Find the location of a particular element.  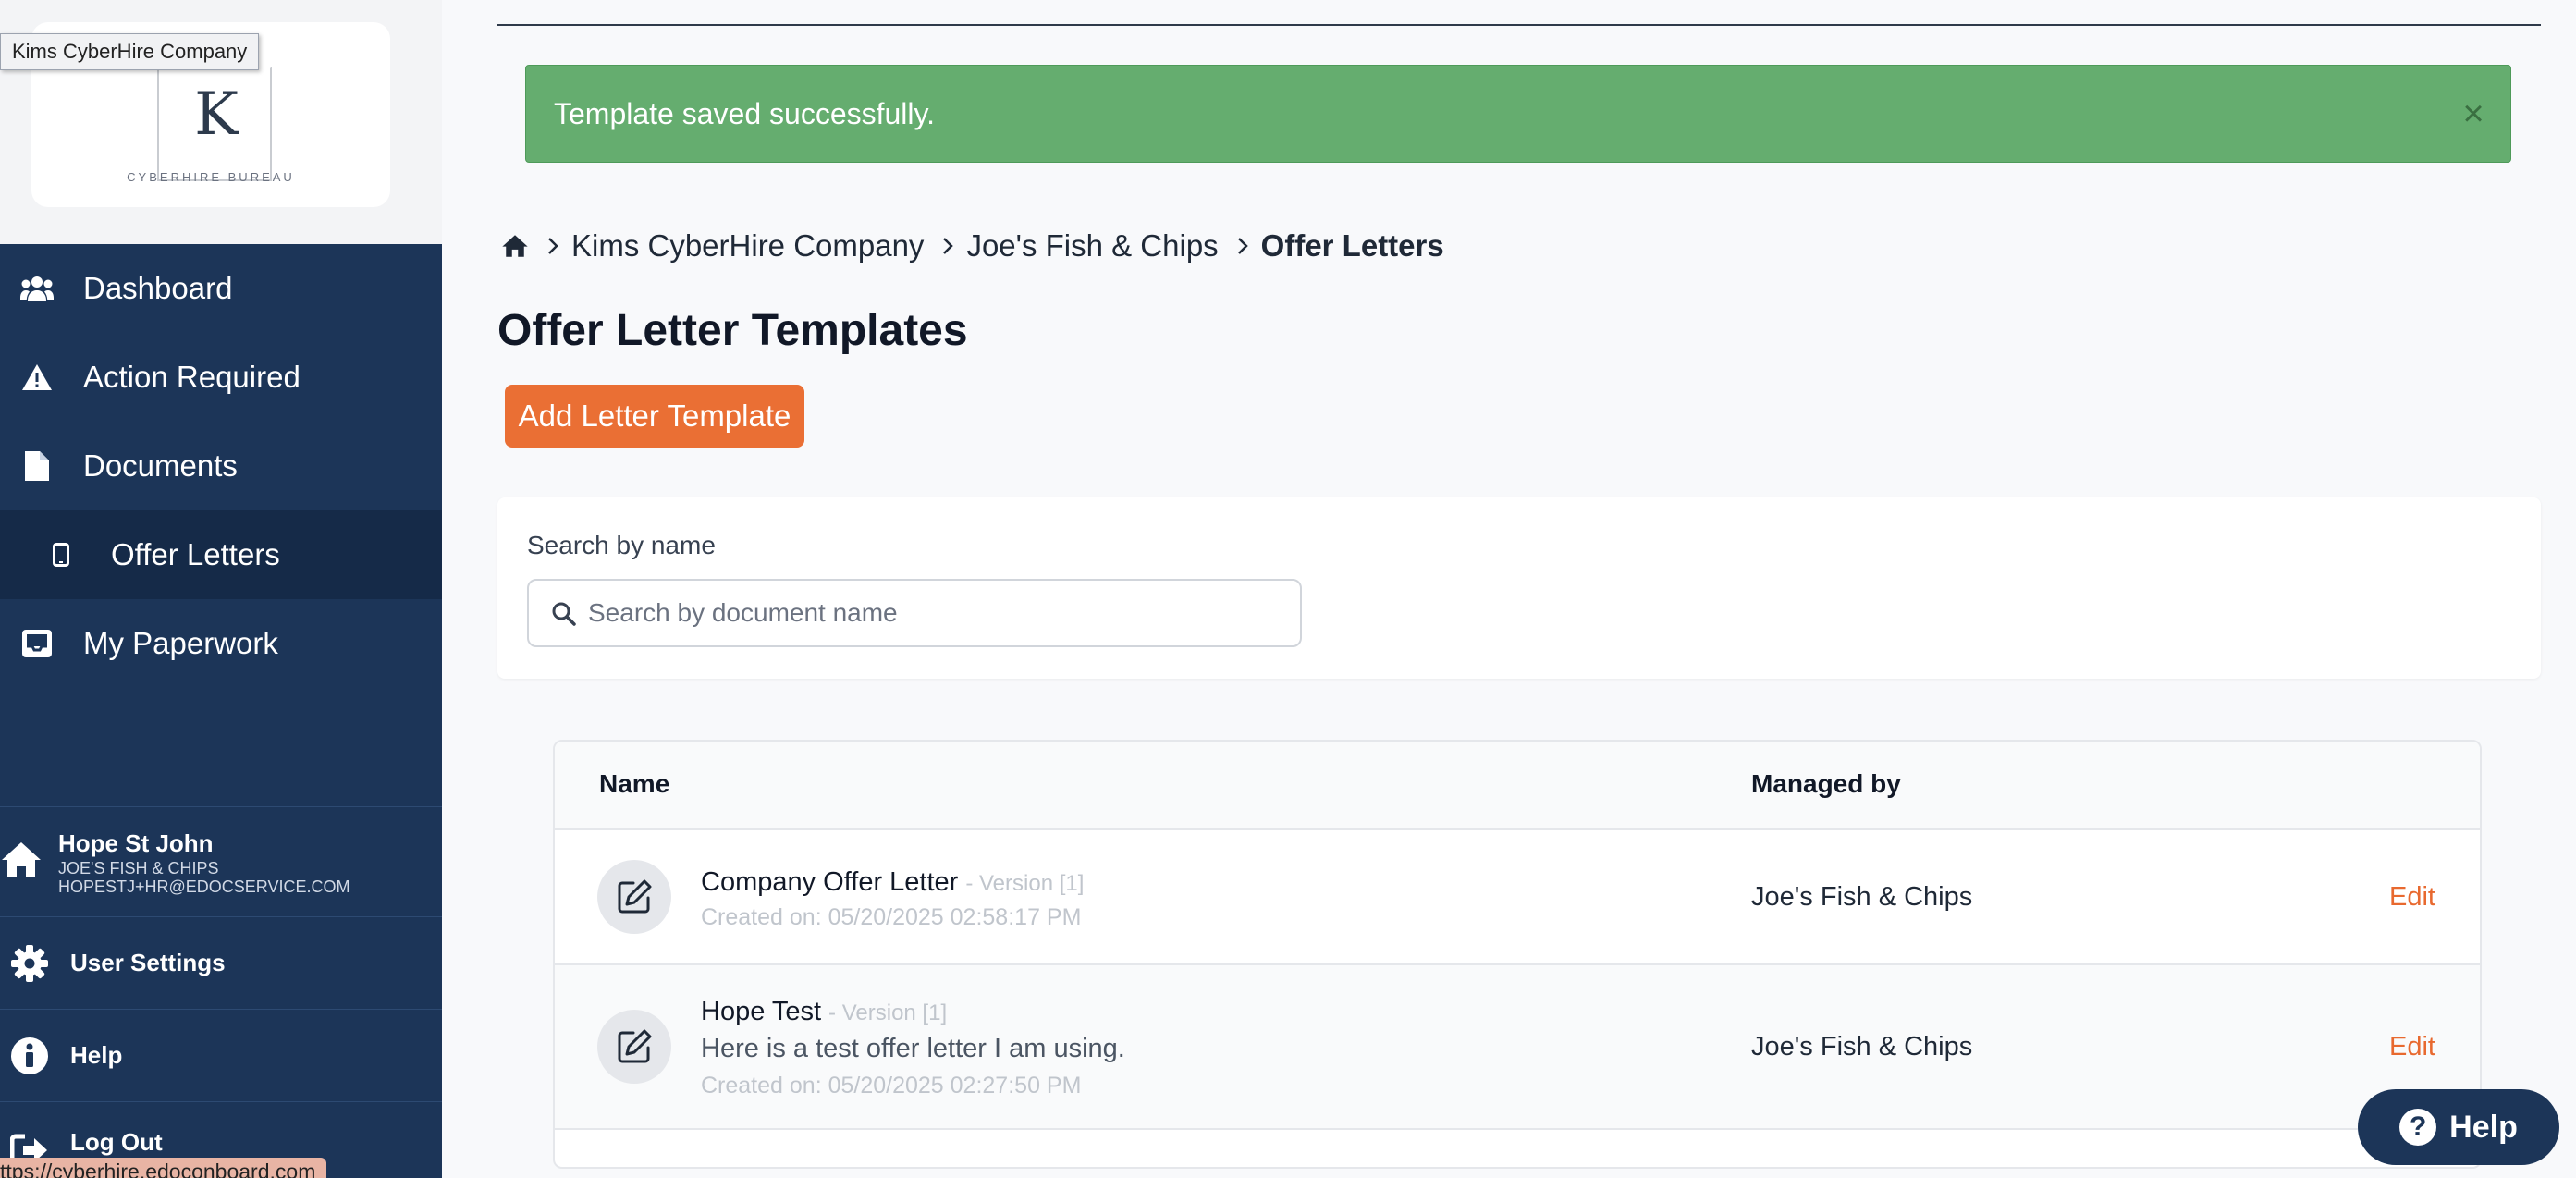

page-title: Offer Letter Templates is located at coordinates (732, 330).